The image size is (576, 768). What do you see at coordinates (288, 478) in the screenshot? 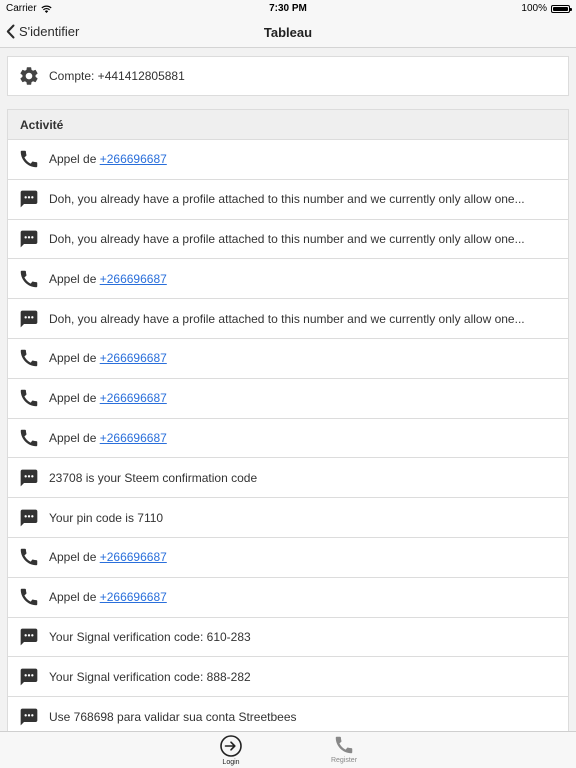
I see `message-row: 23708 is your Steem confirmation code` at bounding box center [288, 478].